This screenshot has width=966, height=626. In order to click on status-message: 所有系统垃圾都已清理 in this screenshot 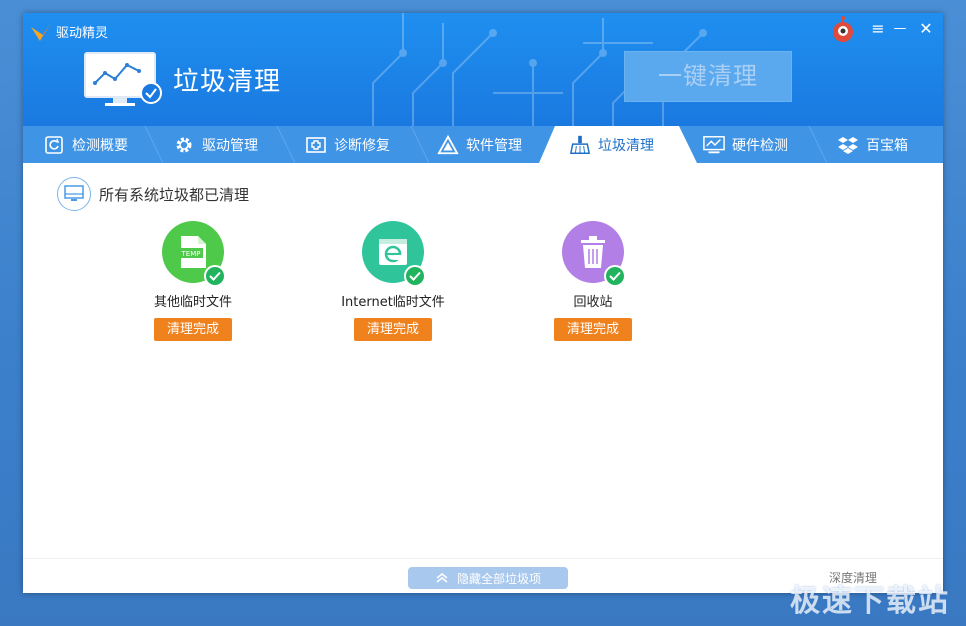, I will do `click(174, 194)`.